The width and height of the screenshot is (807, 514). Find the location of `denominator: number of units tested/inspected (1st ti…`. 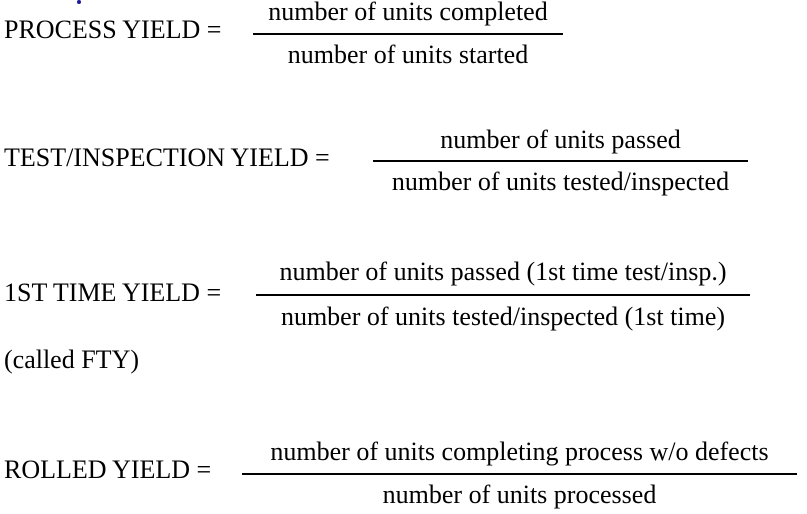

denominator: number of units tested/inspected (1st ti… is located at coordinates (503, 316).